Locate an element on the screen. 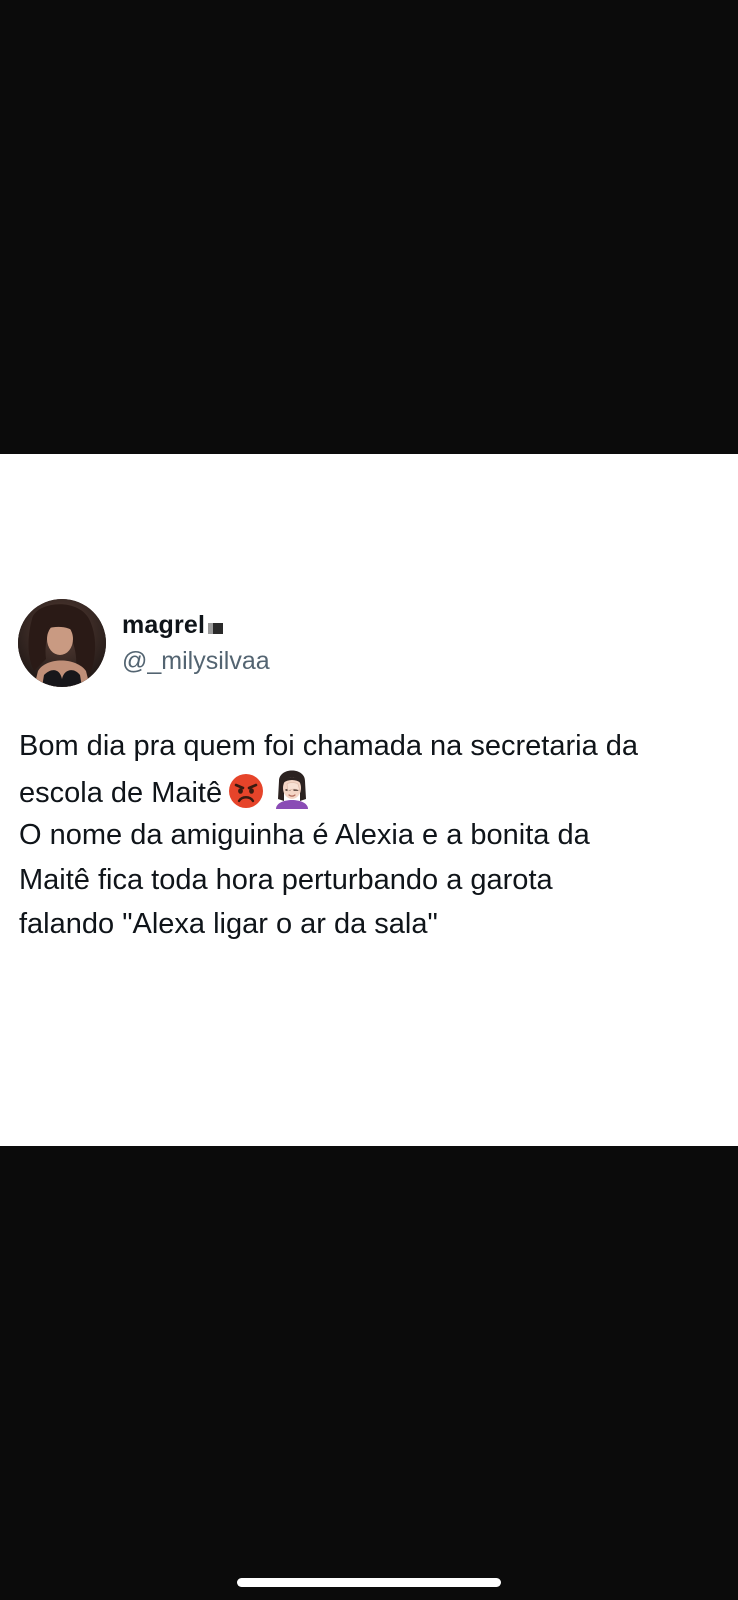 The image size is (738, 1600). avatar is located at coordinates (62, 643).